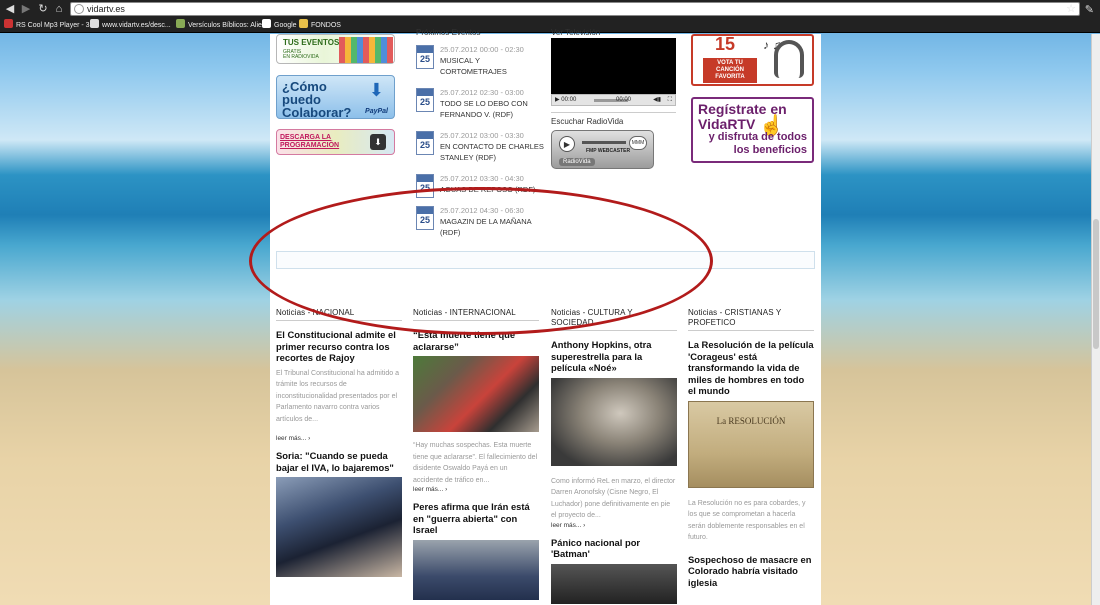  What do you see at coordinates (279, 25) in the screenshot?
I see `bookmark-item: Google` at bounding box center [279, 25].